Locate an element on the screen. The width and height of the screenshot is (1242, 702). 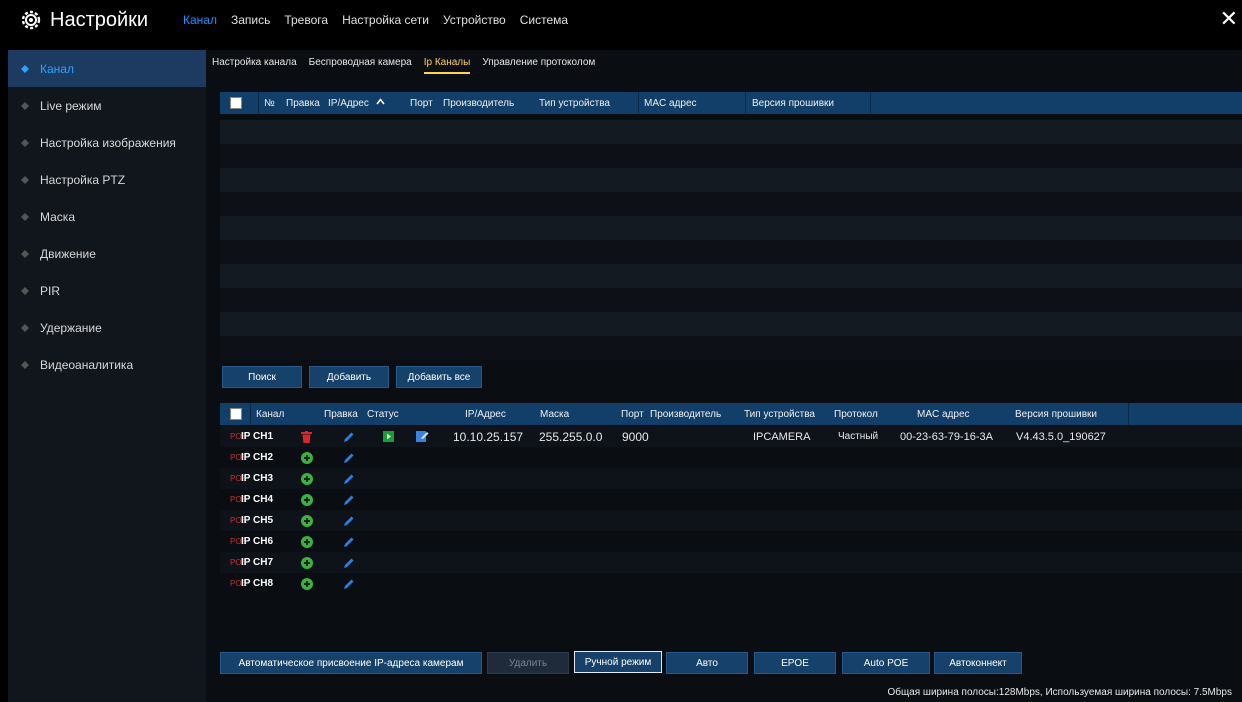
play-status-icon is located at coordinates (388, 436).